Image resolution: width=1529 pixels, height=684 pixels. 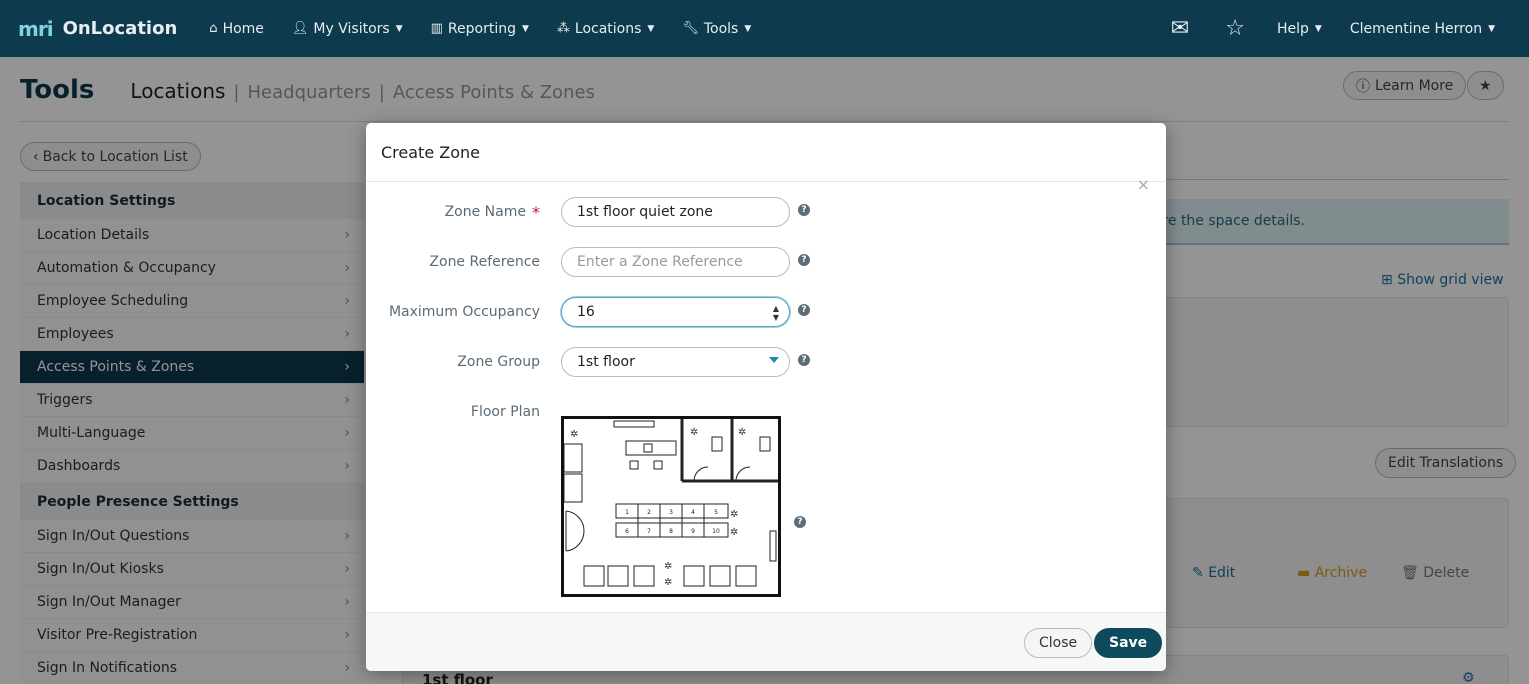 I want to click on zone-reference-row: Zone Reference Enter a Zone Reference ?, so click(x=766, y=262).